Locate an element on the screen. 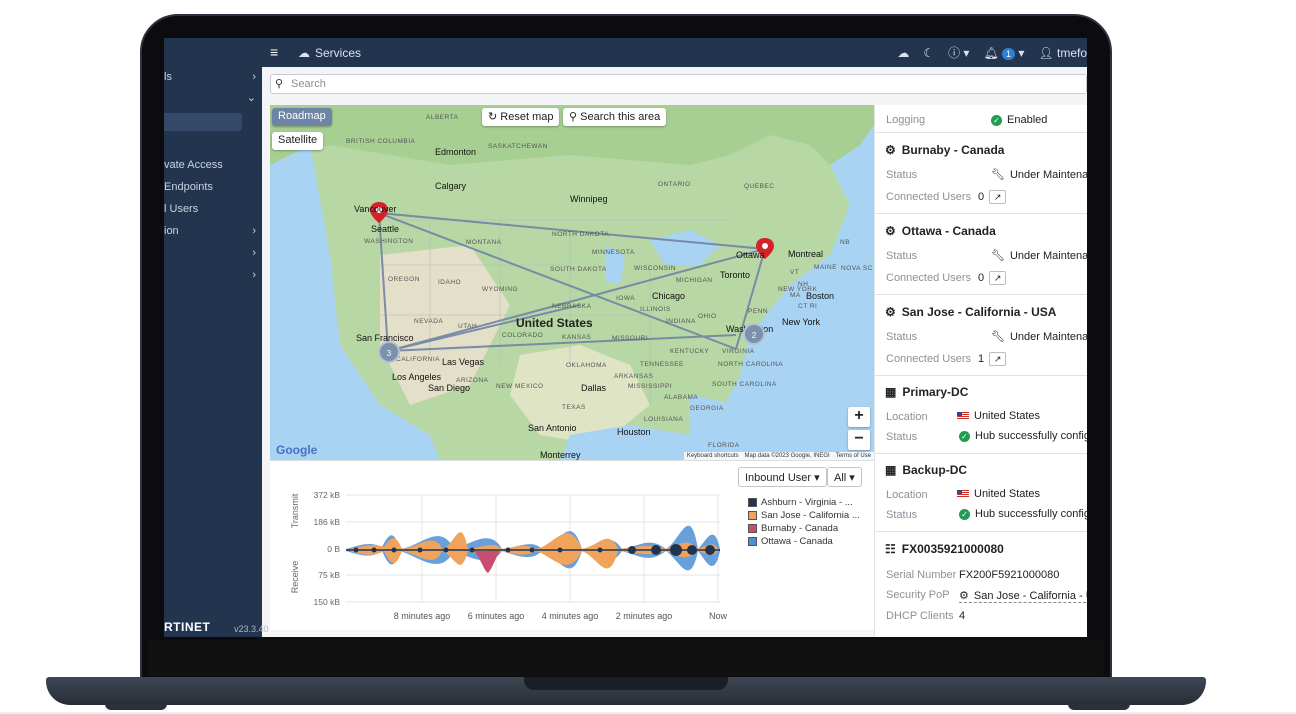 The image size is (1296, 714). map-cluster-west: 3 is located at coordinates (389, 352).